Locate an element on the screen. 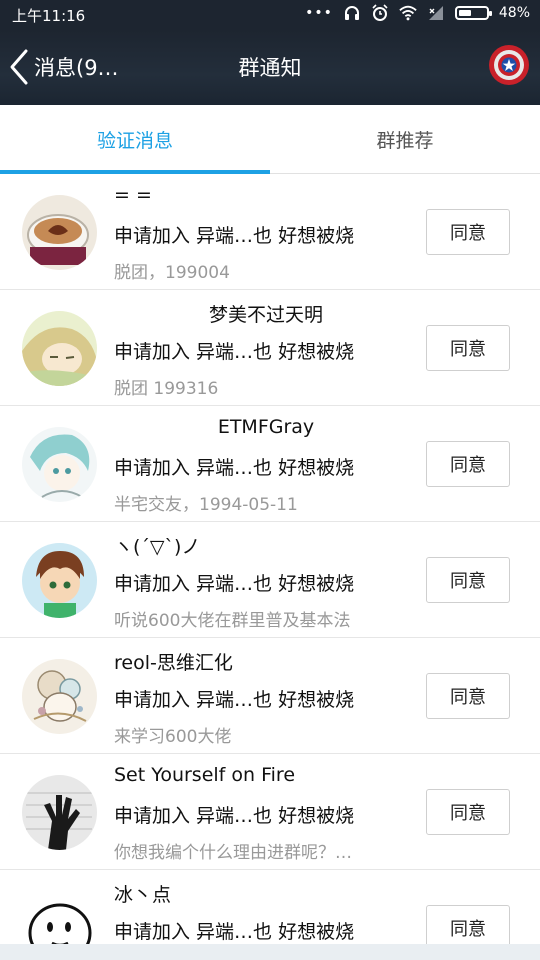  request-message: 来学习600大佬 is located at coordinates (173, 737).